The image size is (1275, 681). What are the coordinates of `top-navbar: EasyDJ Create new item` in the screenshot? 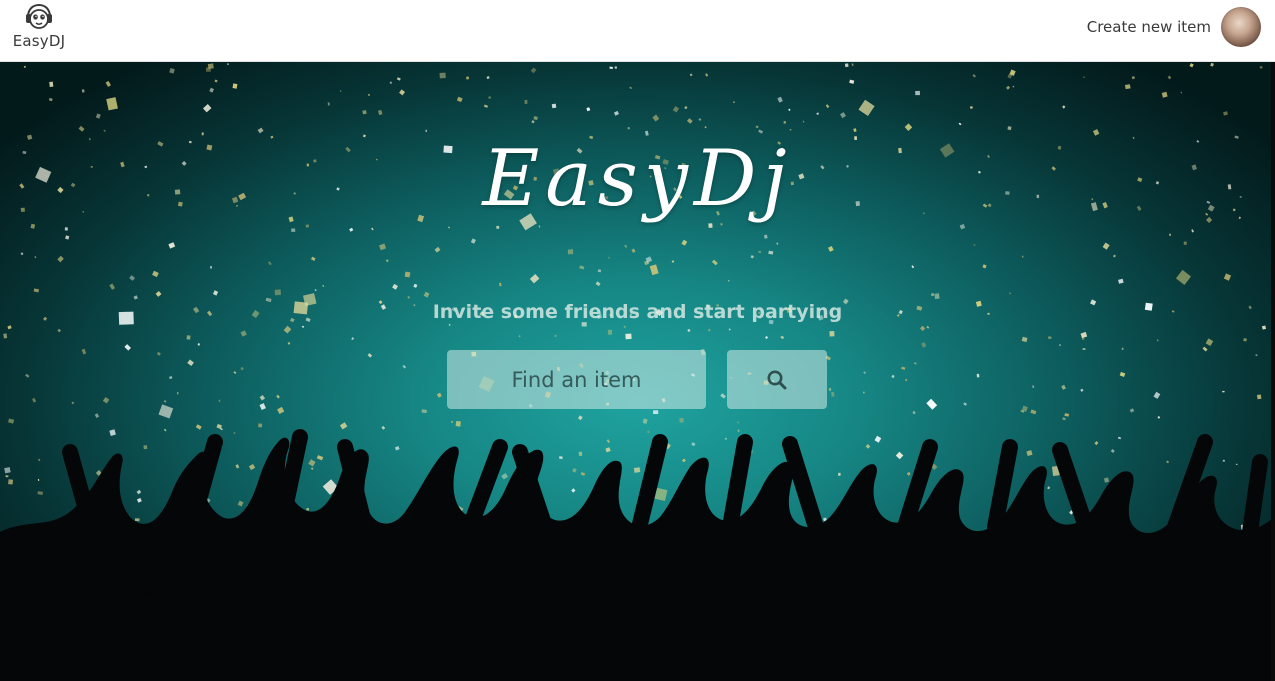 It's located at (637, 31).